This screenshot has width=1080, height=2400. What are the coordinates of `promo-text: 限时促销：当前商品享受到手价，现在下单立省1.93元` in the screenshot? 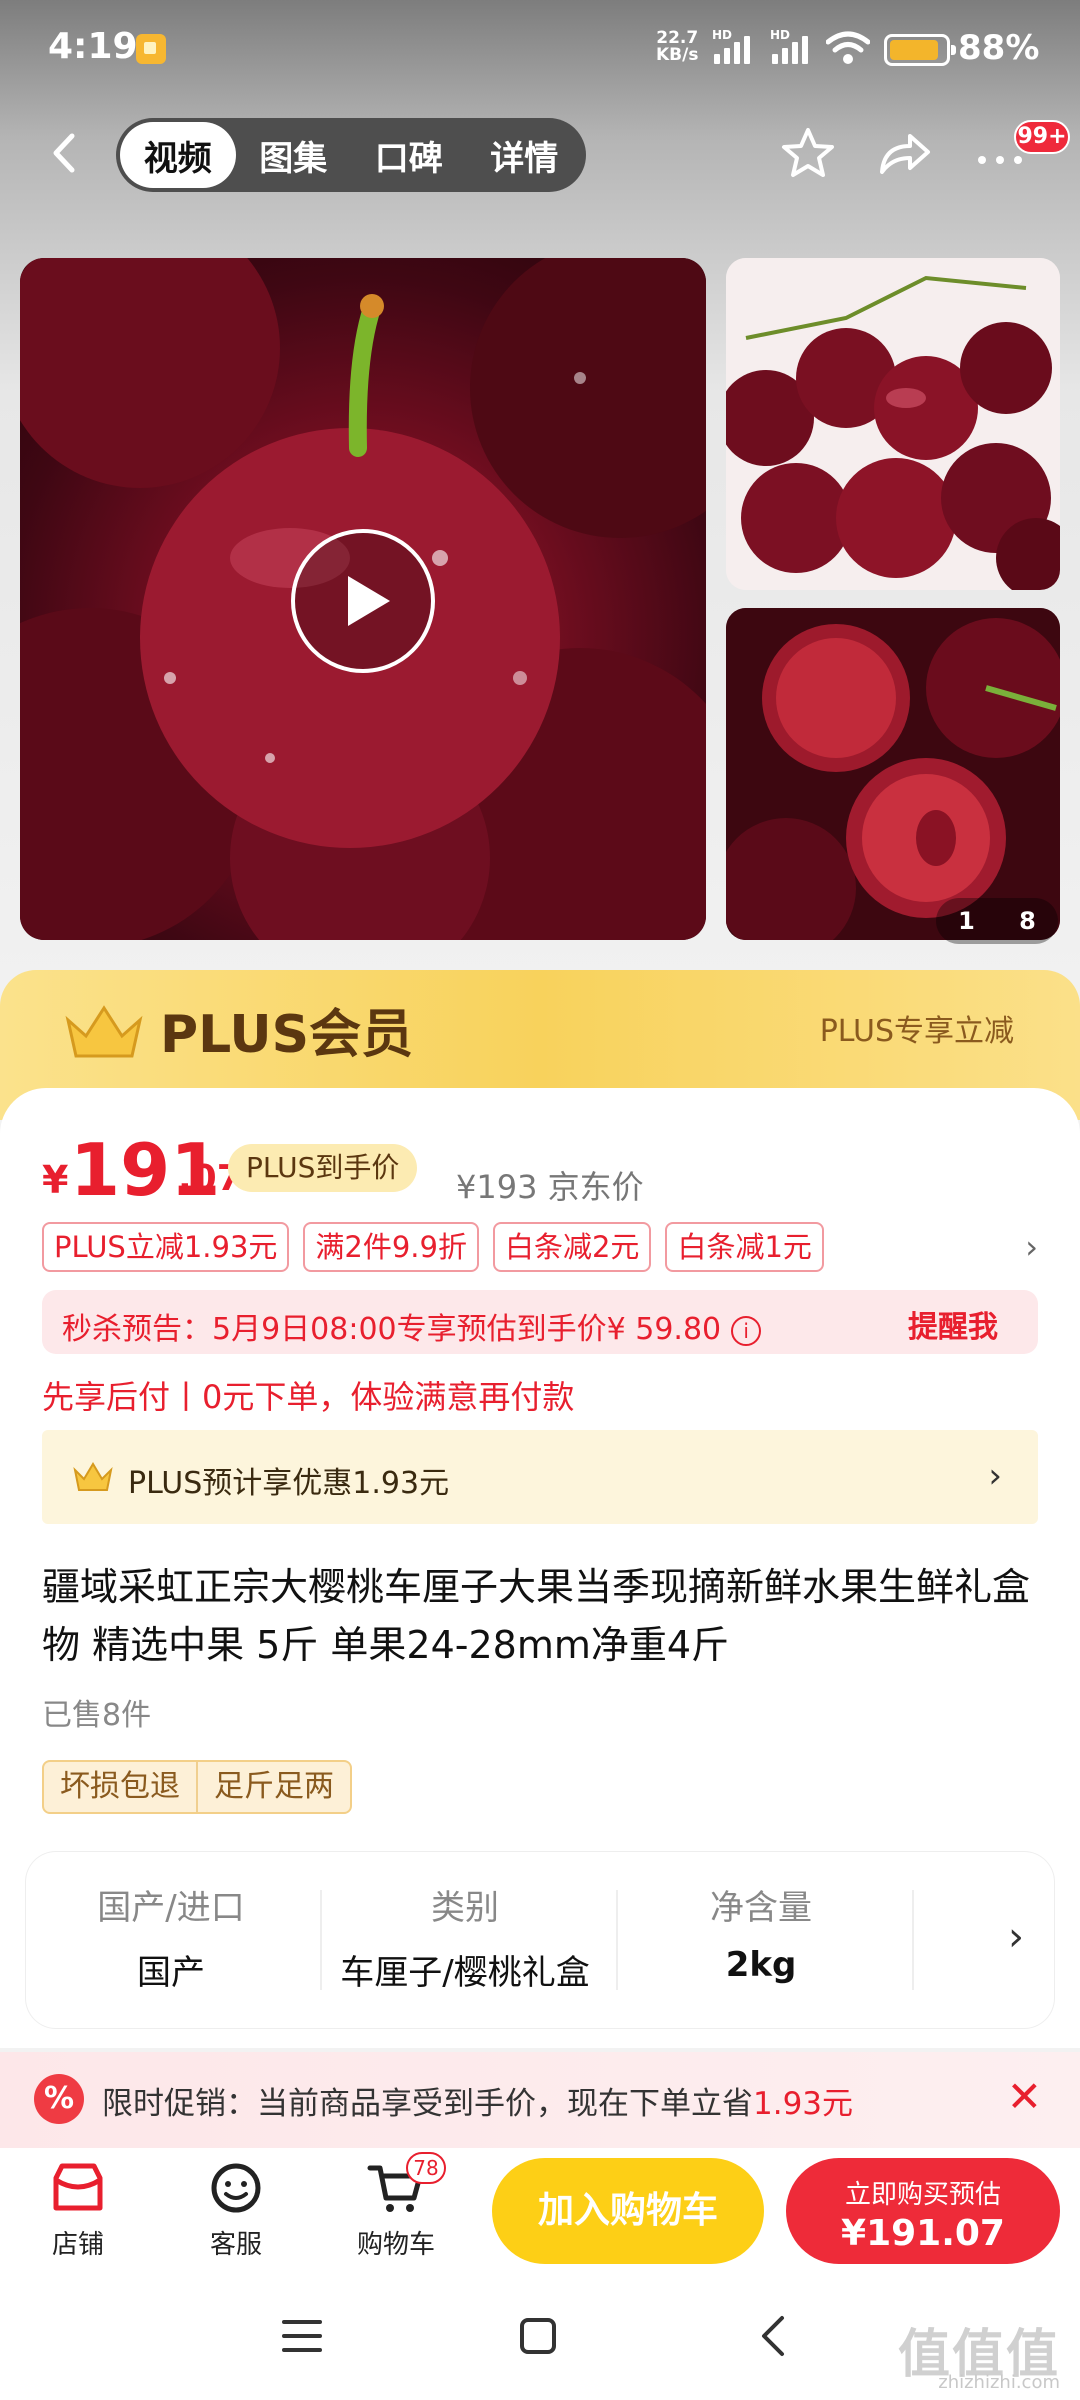 It's located at (478, 2104).